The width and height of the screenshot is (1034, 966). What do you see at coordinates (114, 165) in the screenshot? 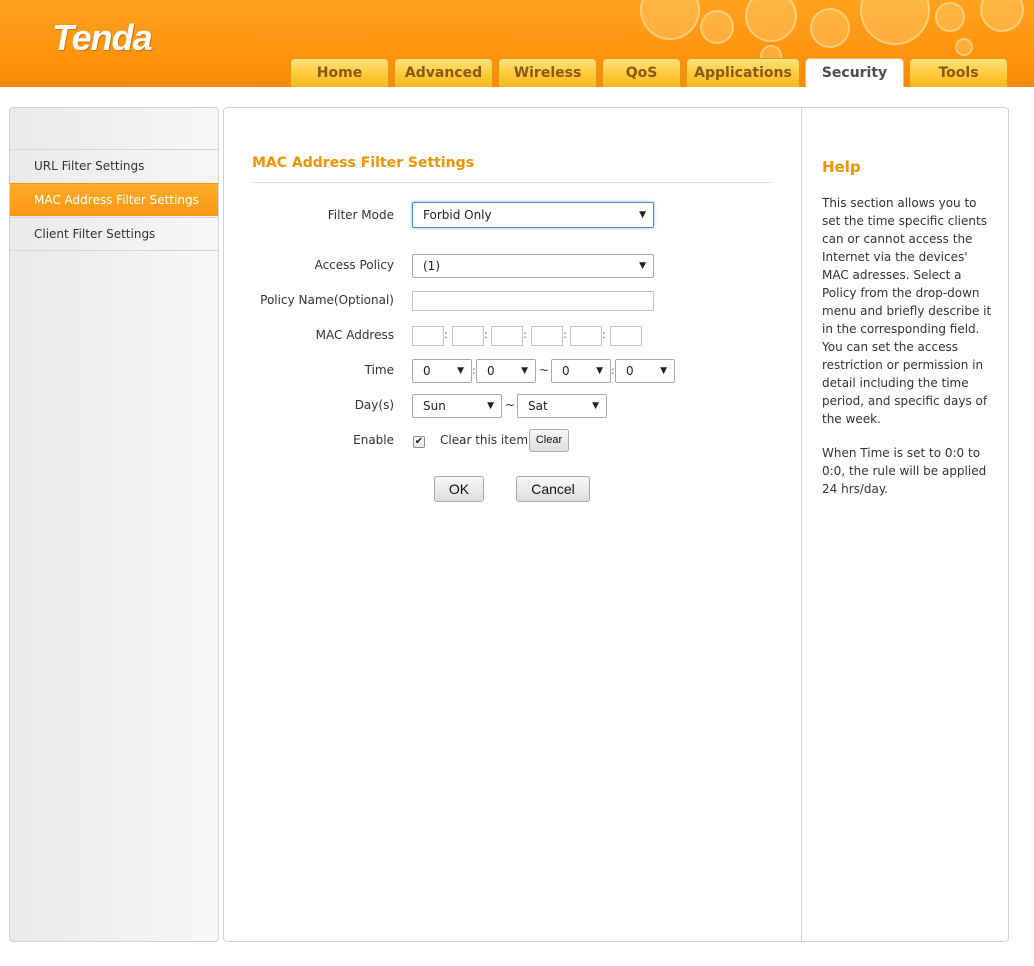
I see `sidebar-item-url-filter: URL Filter Settings` at bounding box center [114, 165].